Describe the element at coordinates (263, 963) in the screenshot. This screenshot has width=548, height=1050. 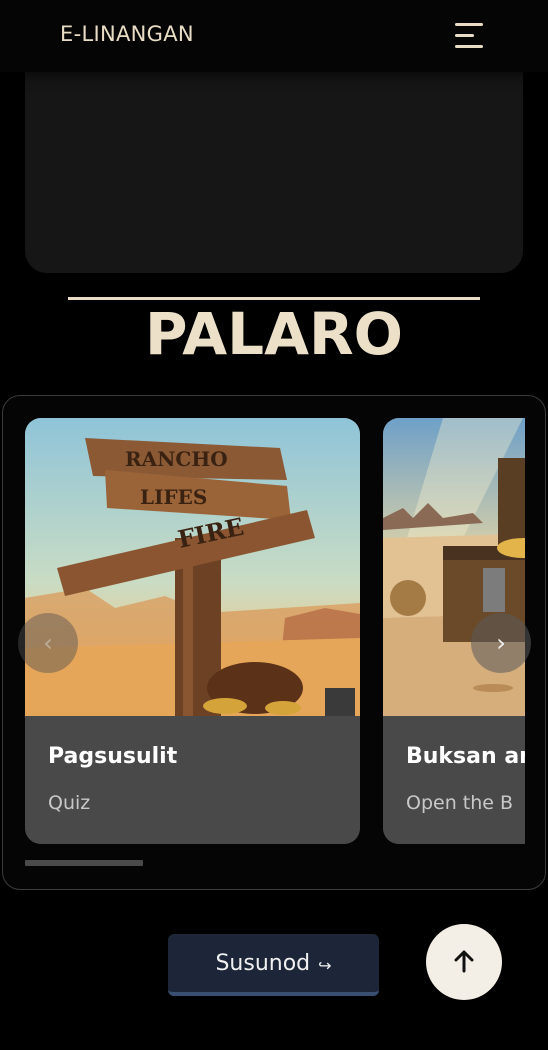
I see `next-button-label: Susunod` at that location.